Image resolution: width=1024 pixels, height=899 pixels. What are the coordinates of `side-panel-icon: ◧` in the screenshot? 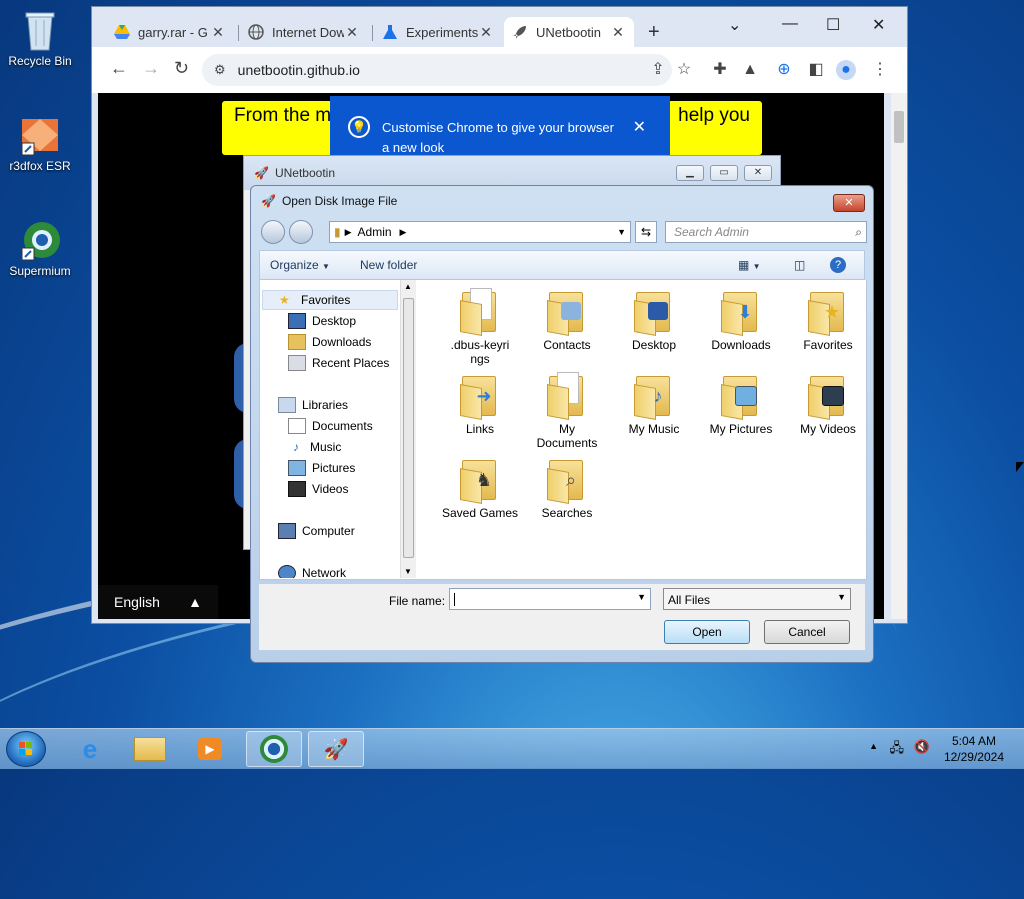 It's located at (816, 70).